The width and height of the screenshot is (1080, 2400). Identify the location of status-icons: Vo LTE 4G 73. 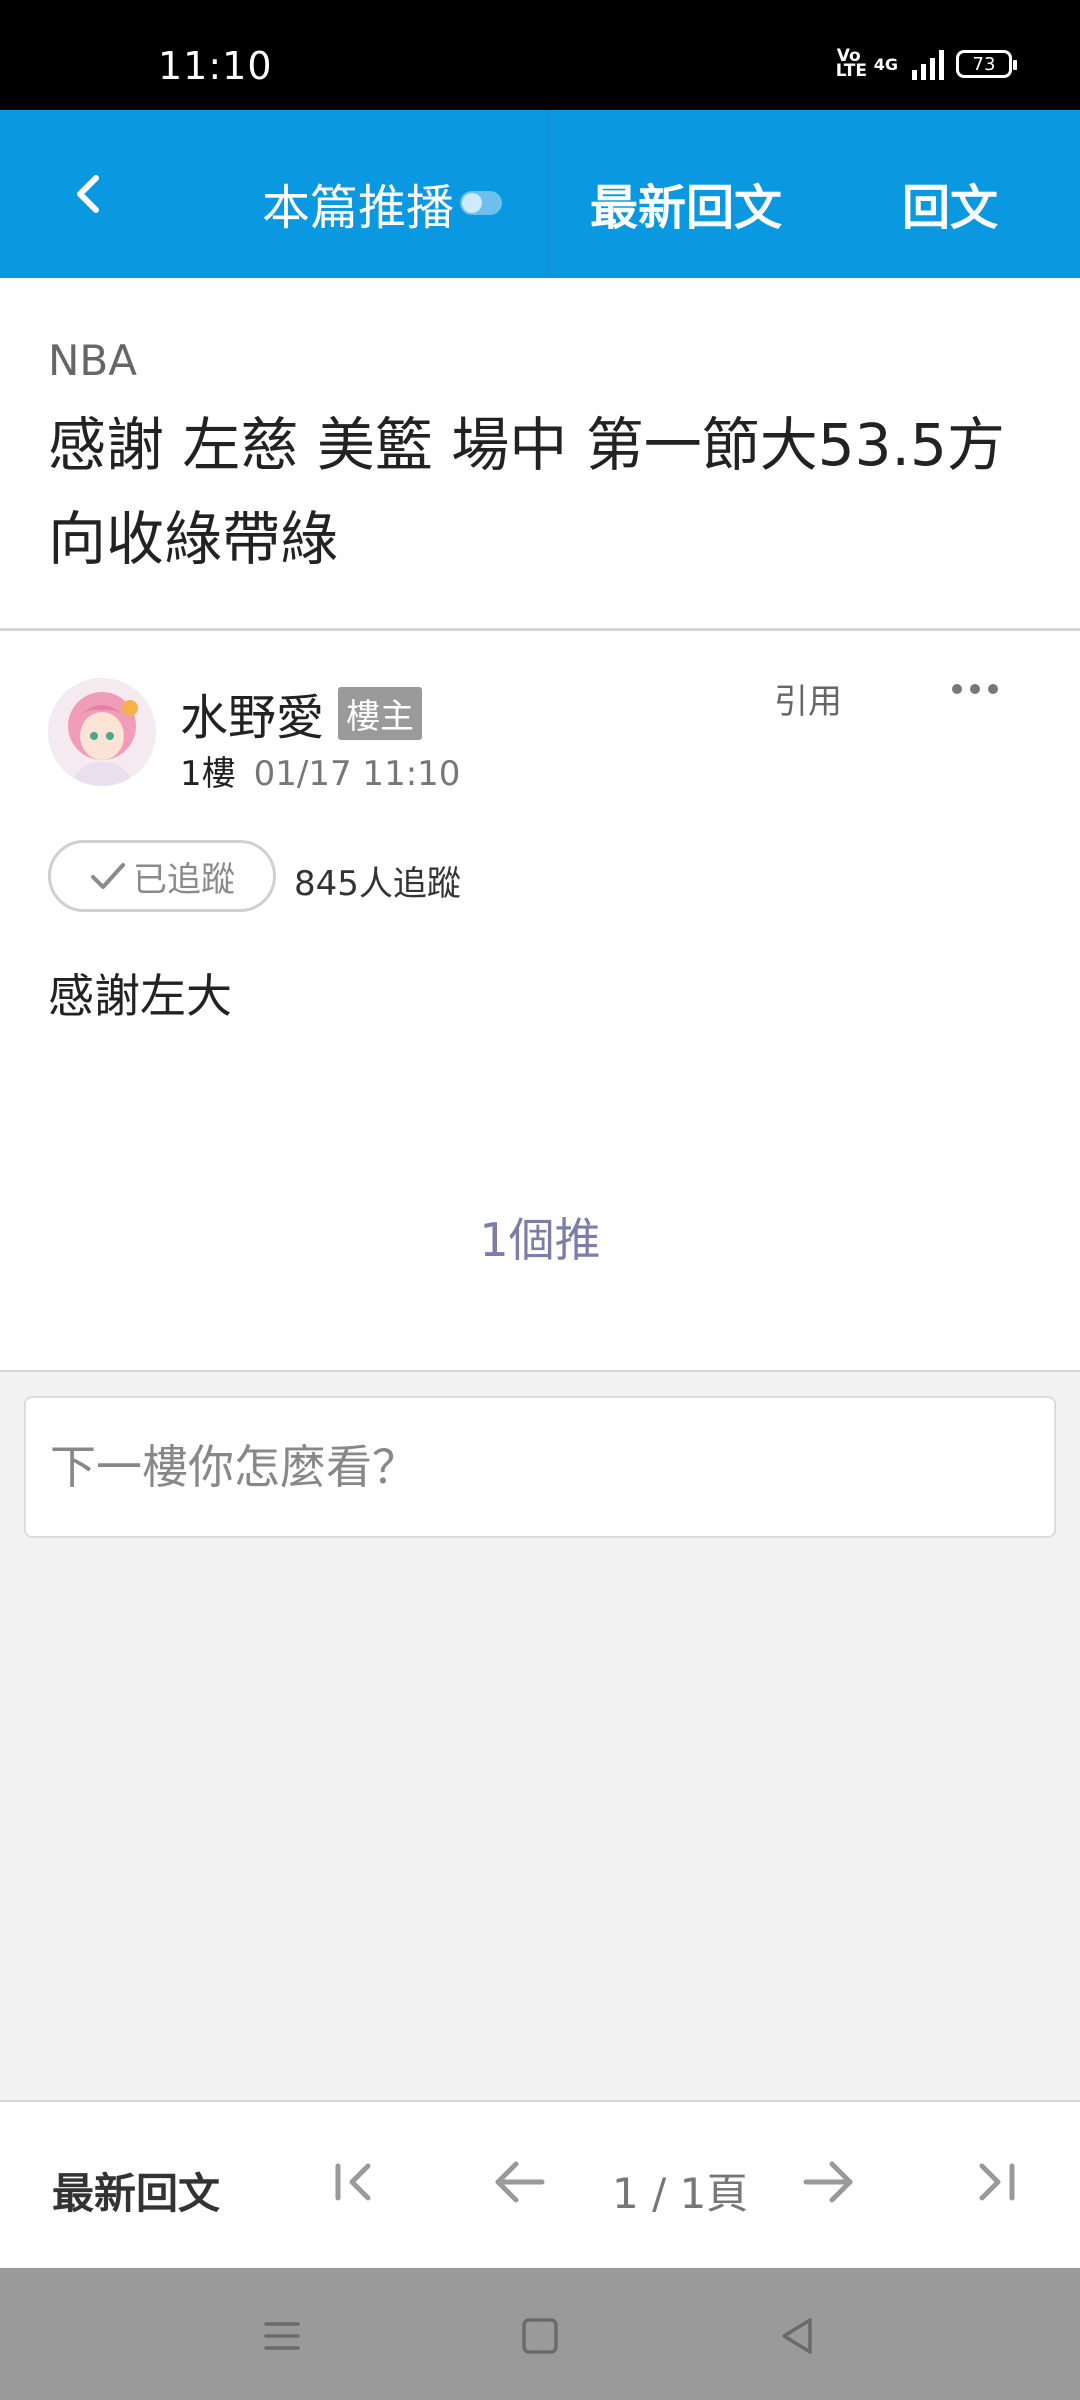
(926, 63).